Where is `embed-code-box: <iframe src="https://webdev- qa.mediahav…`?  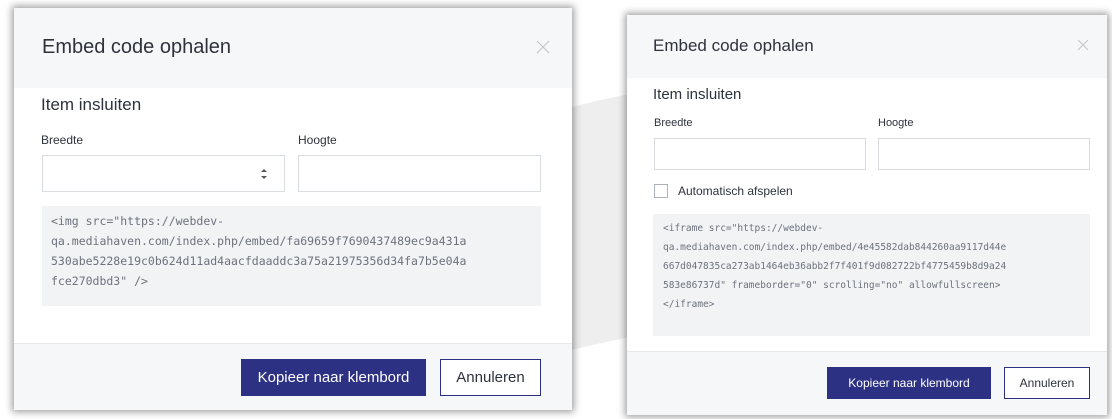 embed-code-box: <iframe src="https://webdev- qa.mediahav… is located at coordinates (871, 275).